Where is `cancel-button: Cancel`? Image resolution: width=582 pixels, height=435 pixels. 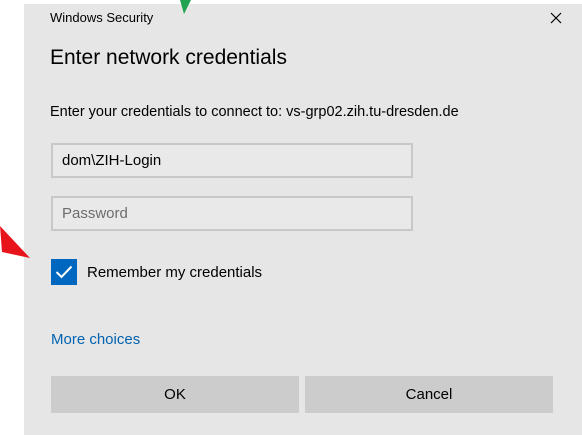
cancel-button: Cancel is located at coordinates (429, 394).